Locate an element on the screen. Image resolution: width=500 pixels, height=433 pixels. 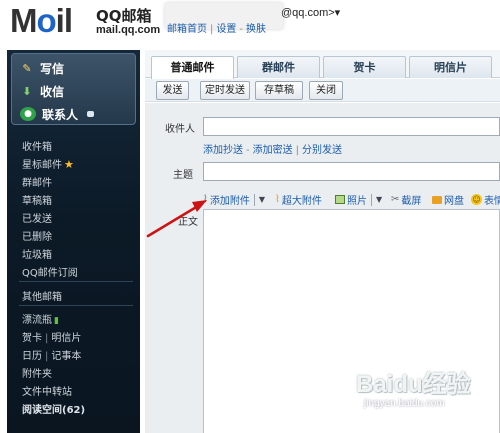
recipient-label: 收件人 is located at coordinates (180, 129).